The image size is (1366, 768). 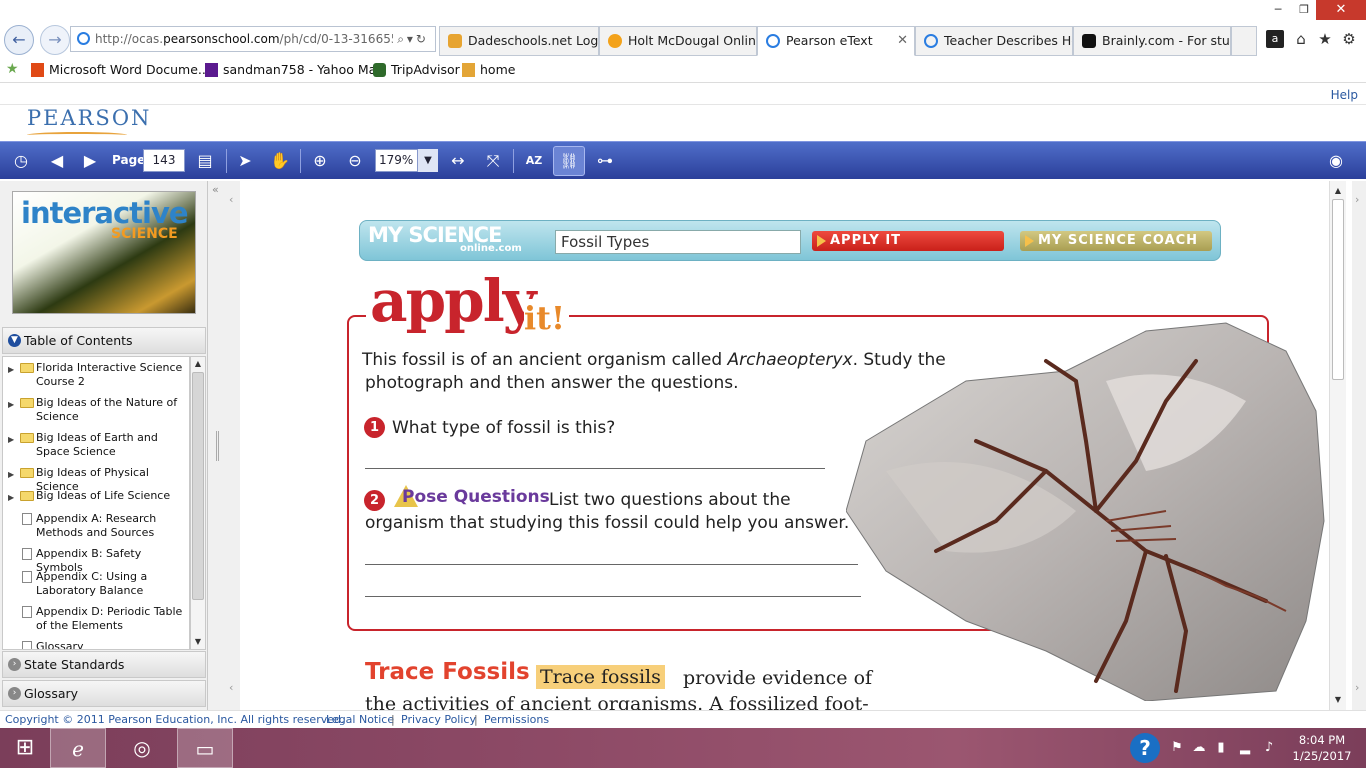 What do you see at coordinates (1344, 95) in the screenshot?
I see `help-link: Help` at bounding box center [1344, 95].